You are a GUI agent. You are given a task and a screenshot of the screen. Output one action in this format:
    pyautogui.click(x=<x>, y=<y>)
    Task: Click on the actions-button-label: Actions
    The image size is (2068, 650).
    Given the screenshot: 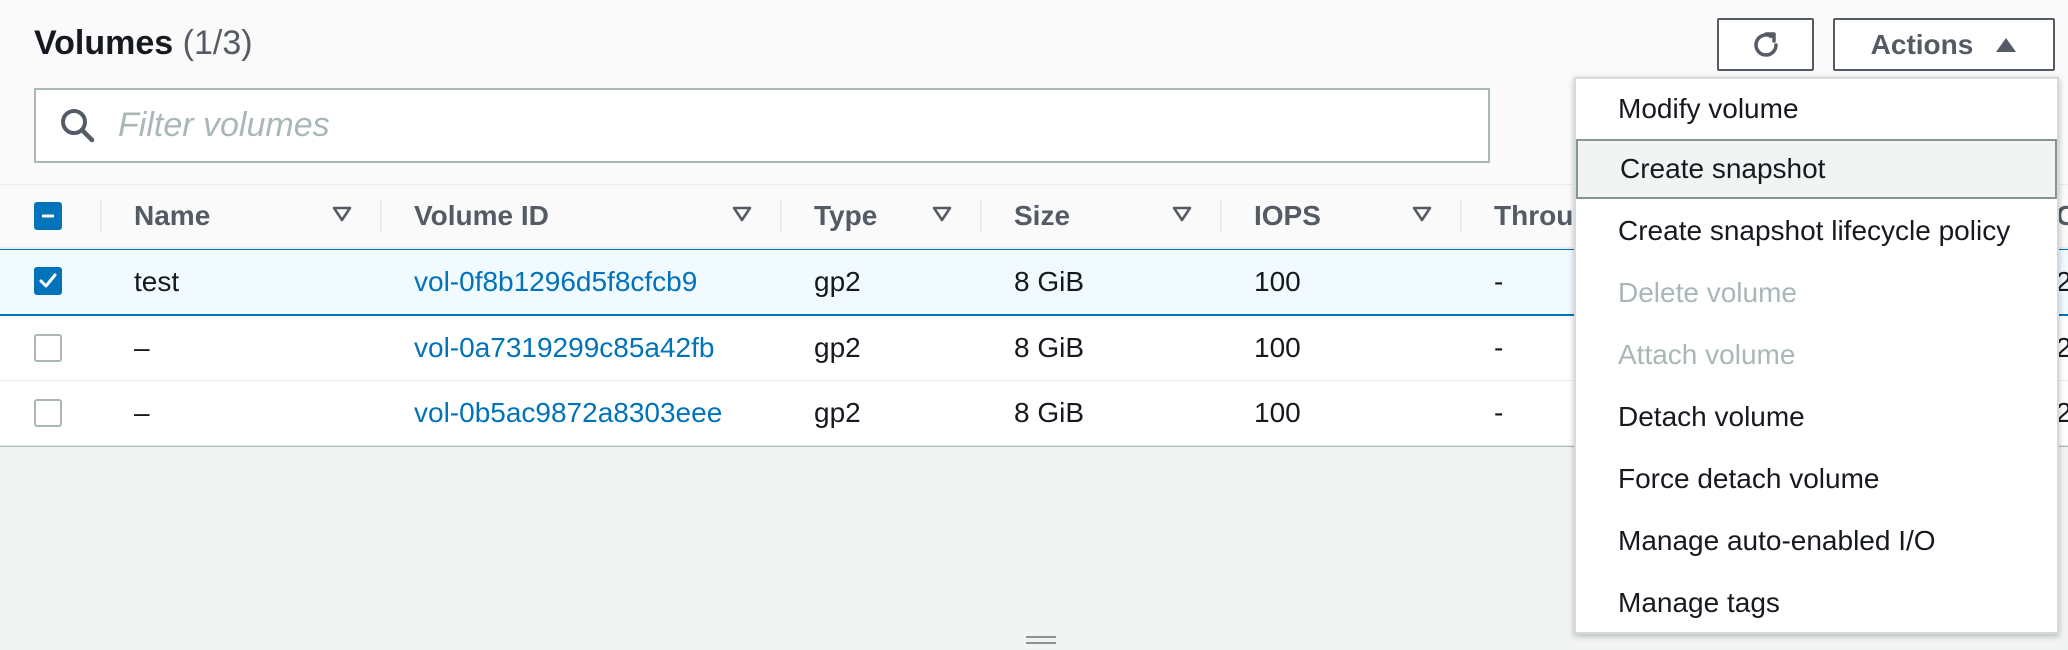 What is the action you would take?
    pyautogui.click(x=1922, y=44)
    